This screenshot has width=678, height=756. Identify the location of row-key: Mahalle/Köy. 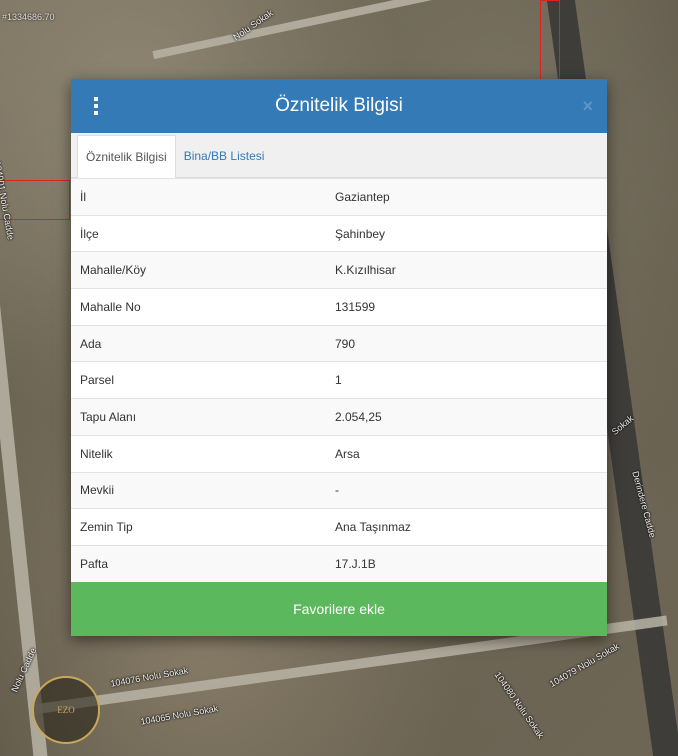
(198, 270).